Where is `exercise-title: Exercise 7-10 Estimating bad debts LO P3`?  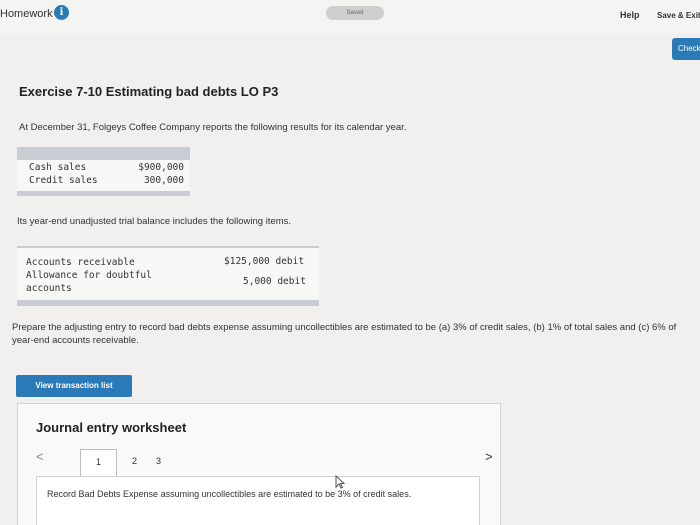
exercise-title: Exercise 7-10 Estimating bad debts LO P3 is located at coordinates (149, 91).